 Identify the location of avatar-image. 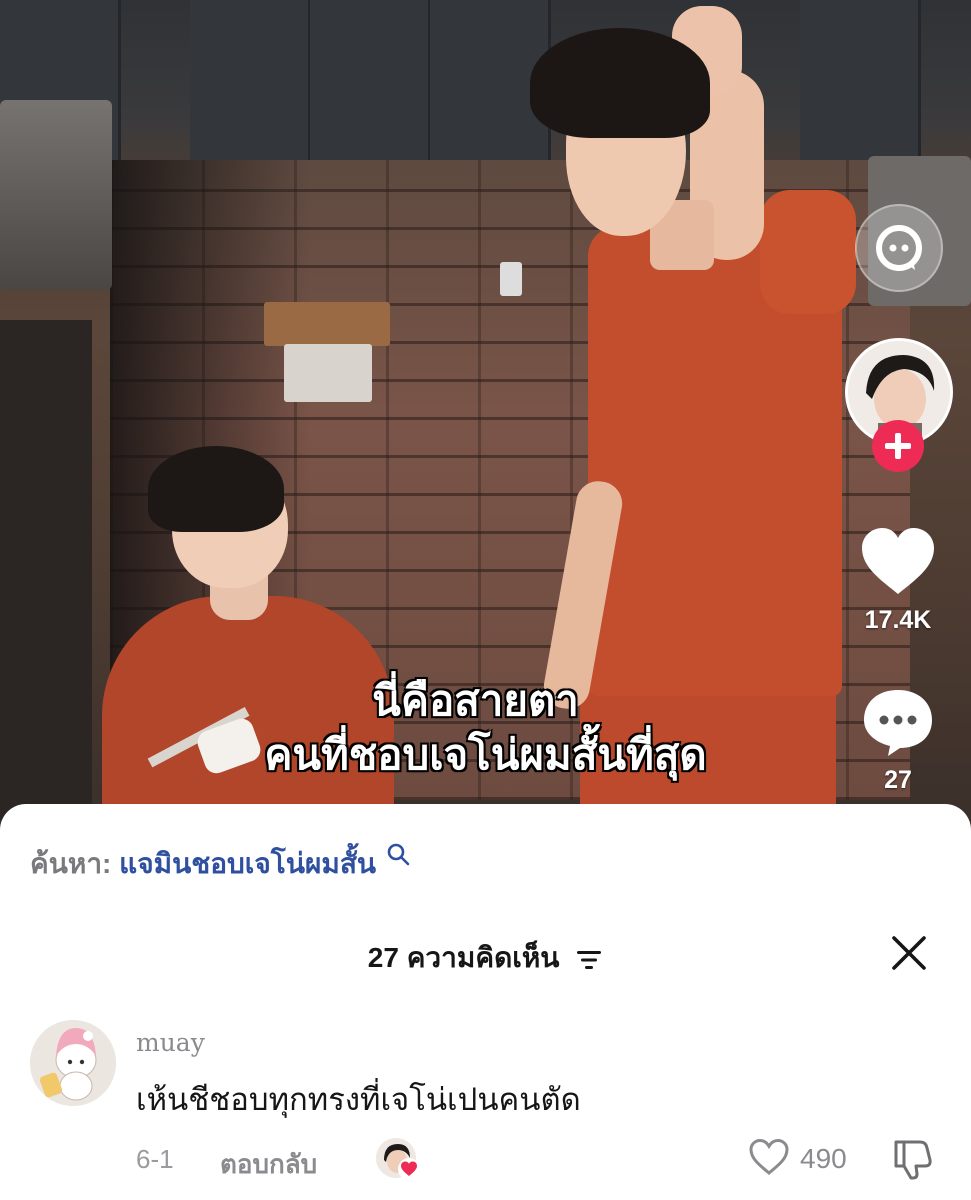
(73, 1063).